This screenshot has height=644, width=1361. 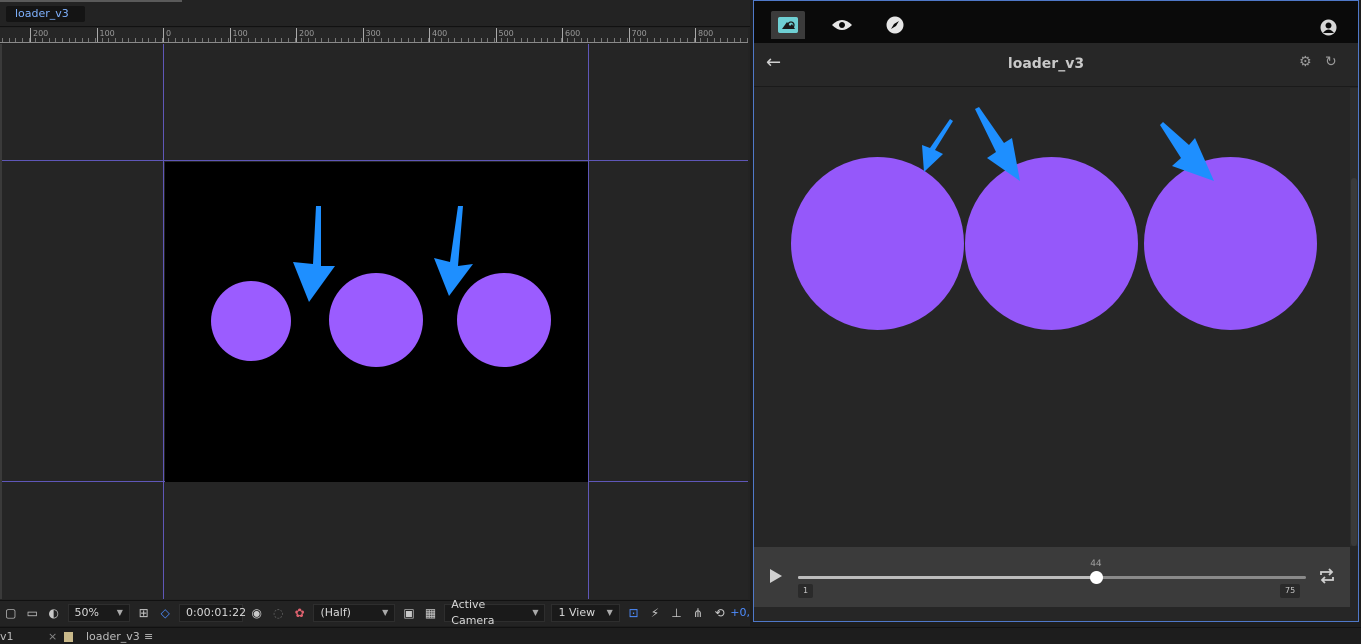 What do you see at coordinates (165, 613) in the screenshot?
I see `mask-path-icon: ◇` at bounding box center [165, 613].